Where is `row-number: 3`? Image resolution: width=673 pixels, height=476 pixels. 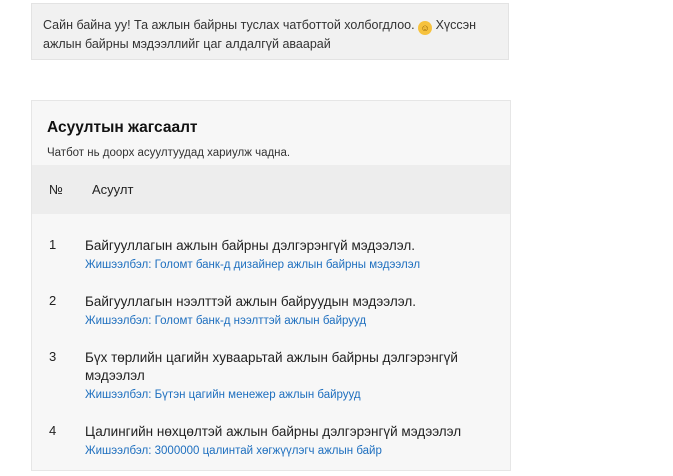 row-number: 3 is located at coordinates (53, 356).